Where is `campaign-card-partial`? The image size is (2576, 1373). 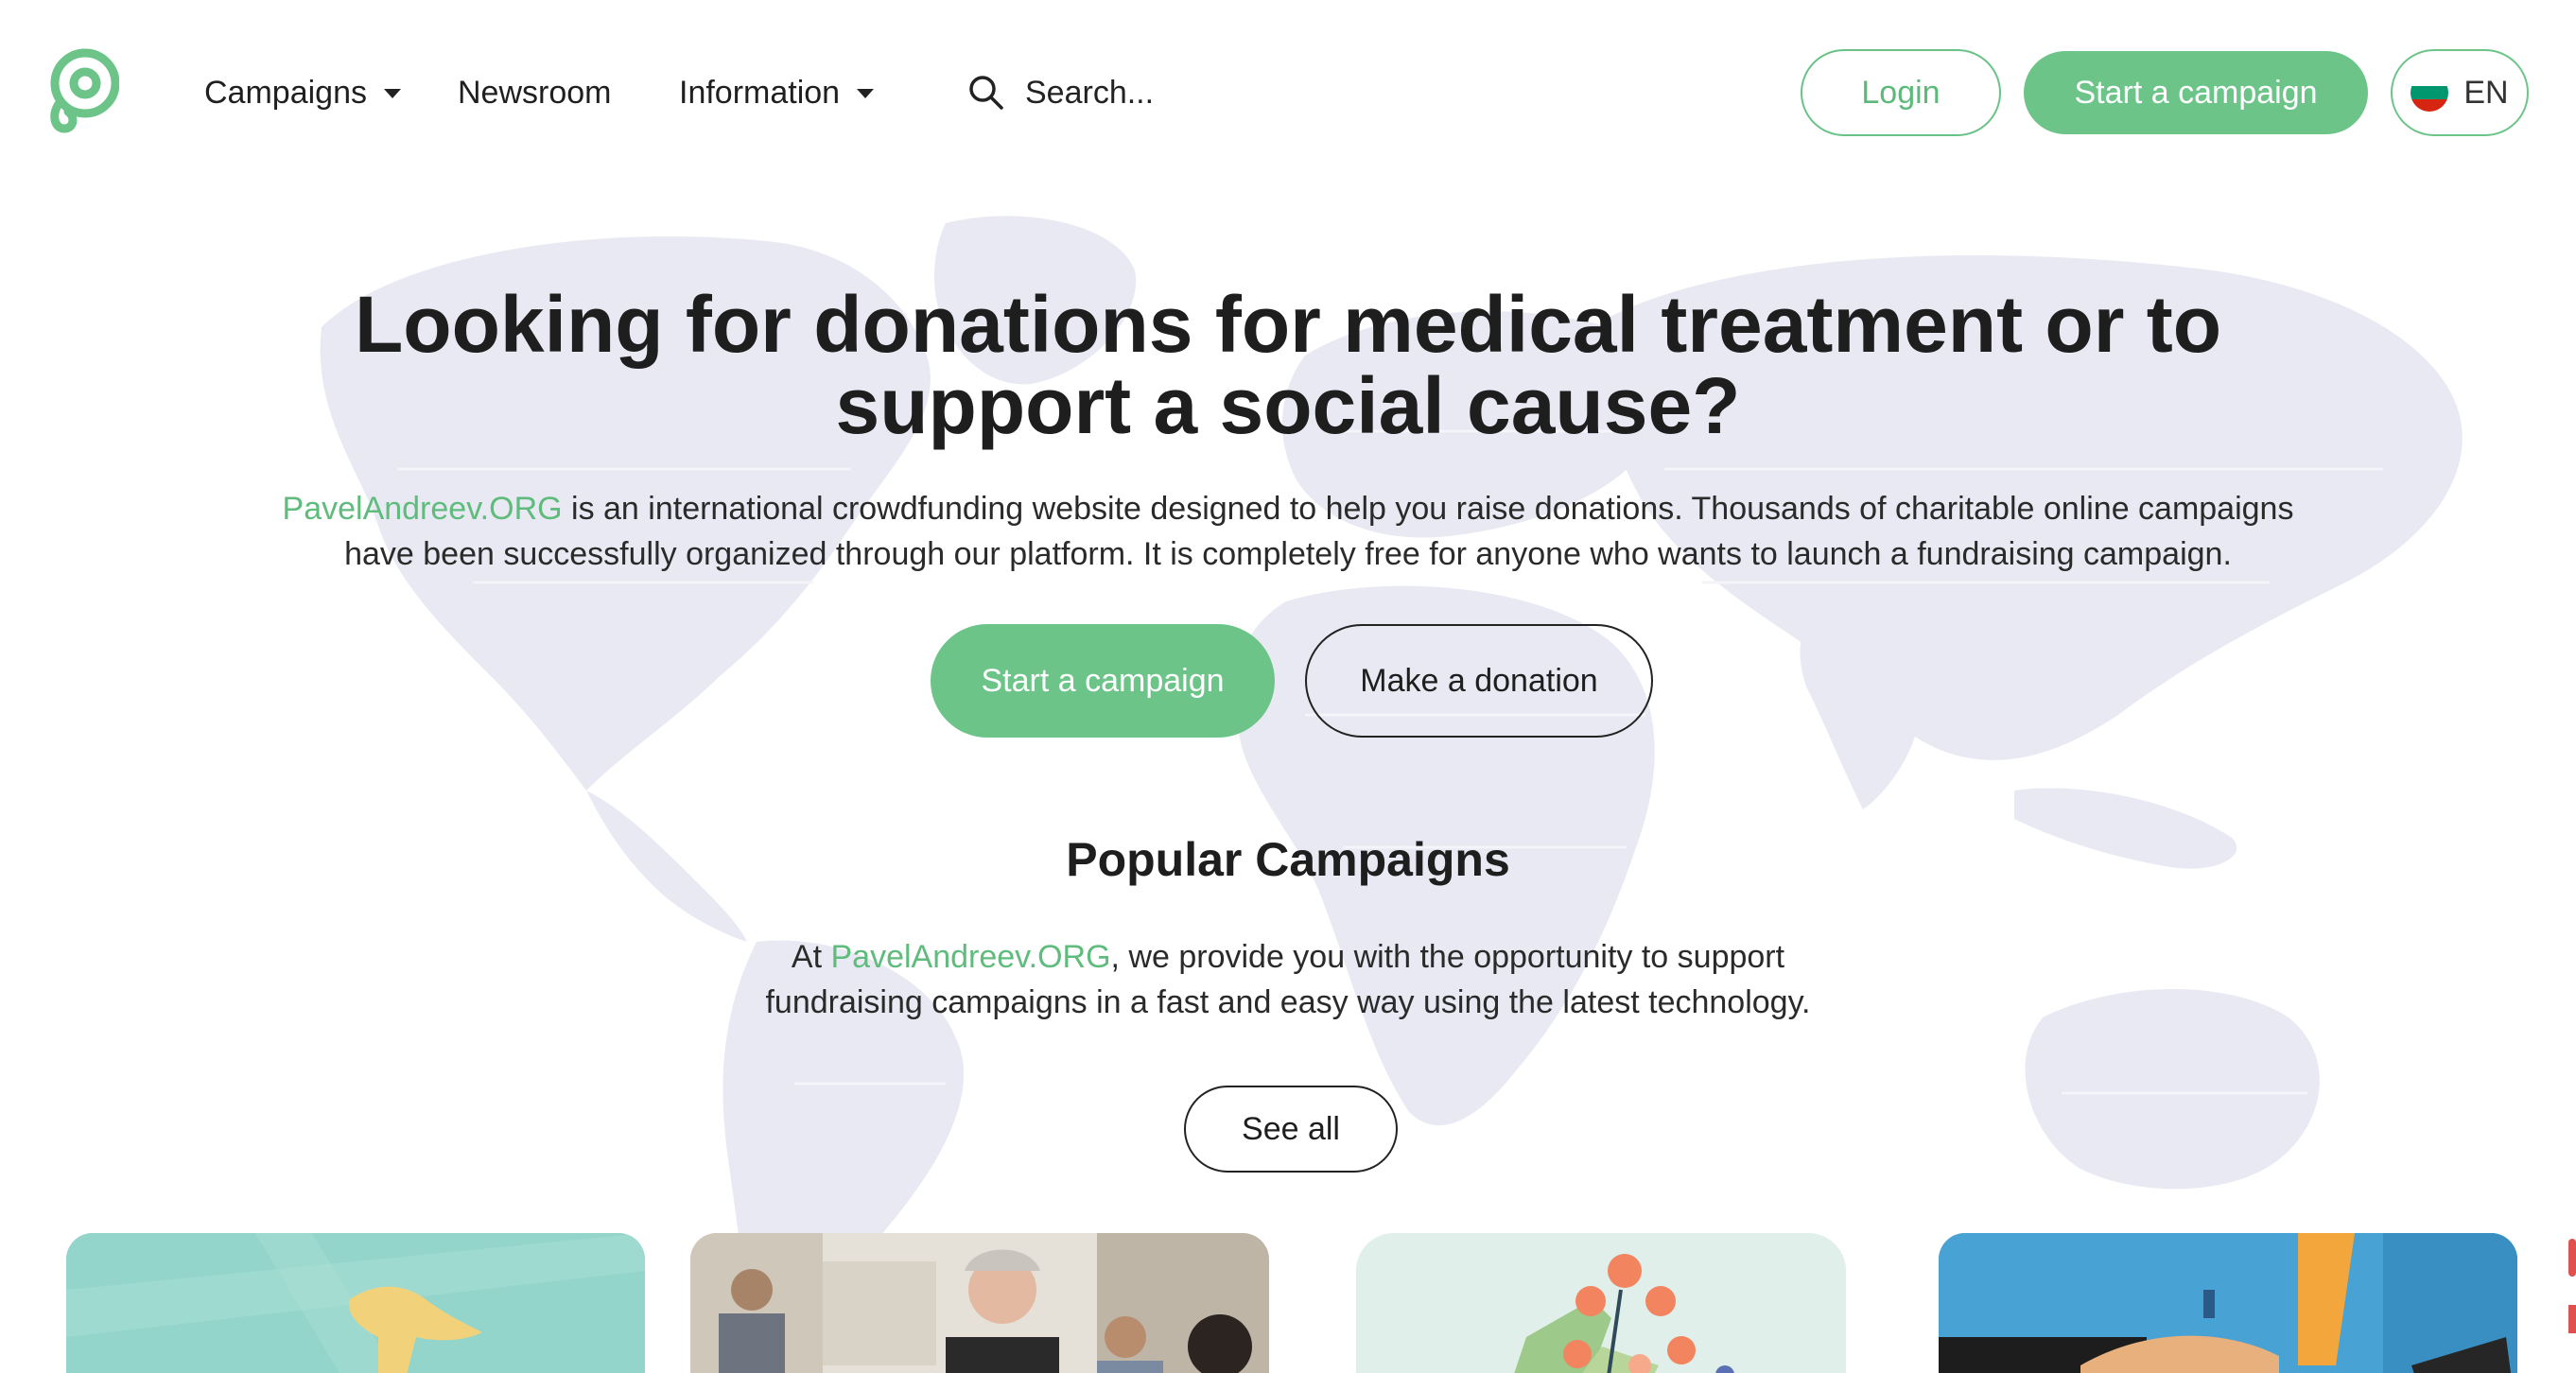 campaign-card-partial is located at coordinates (2572, 1286).